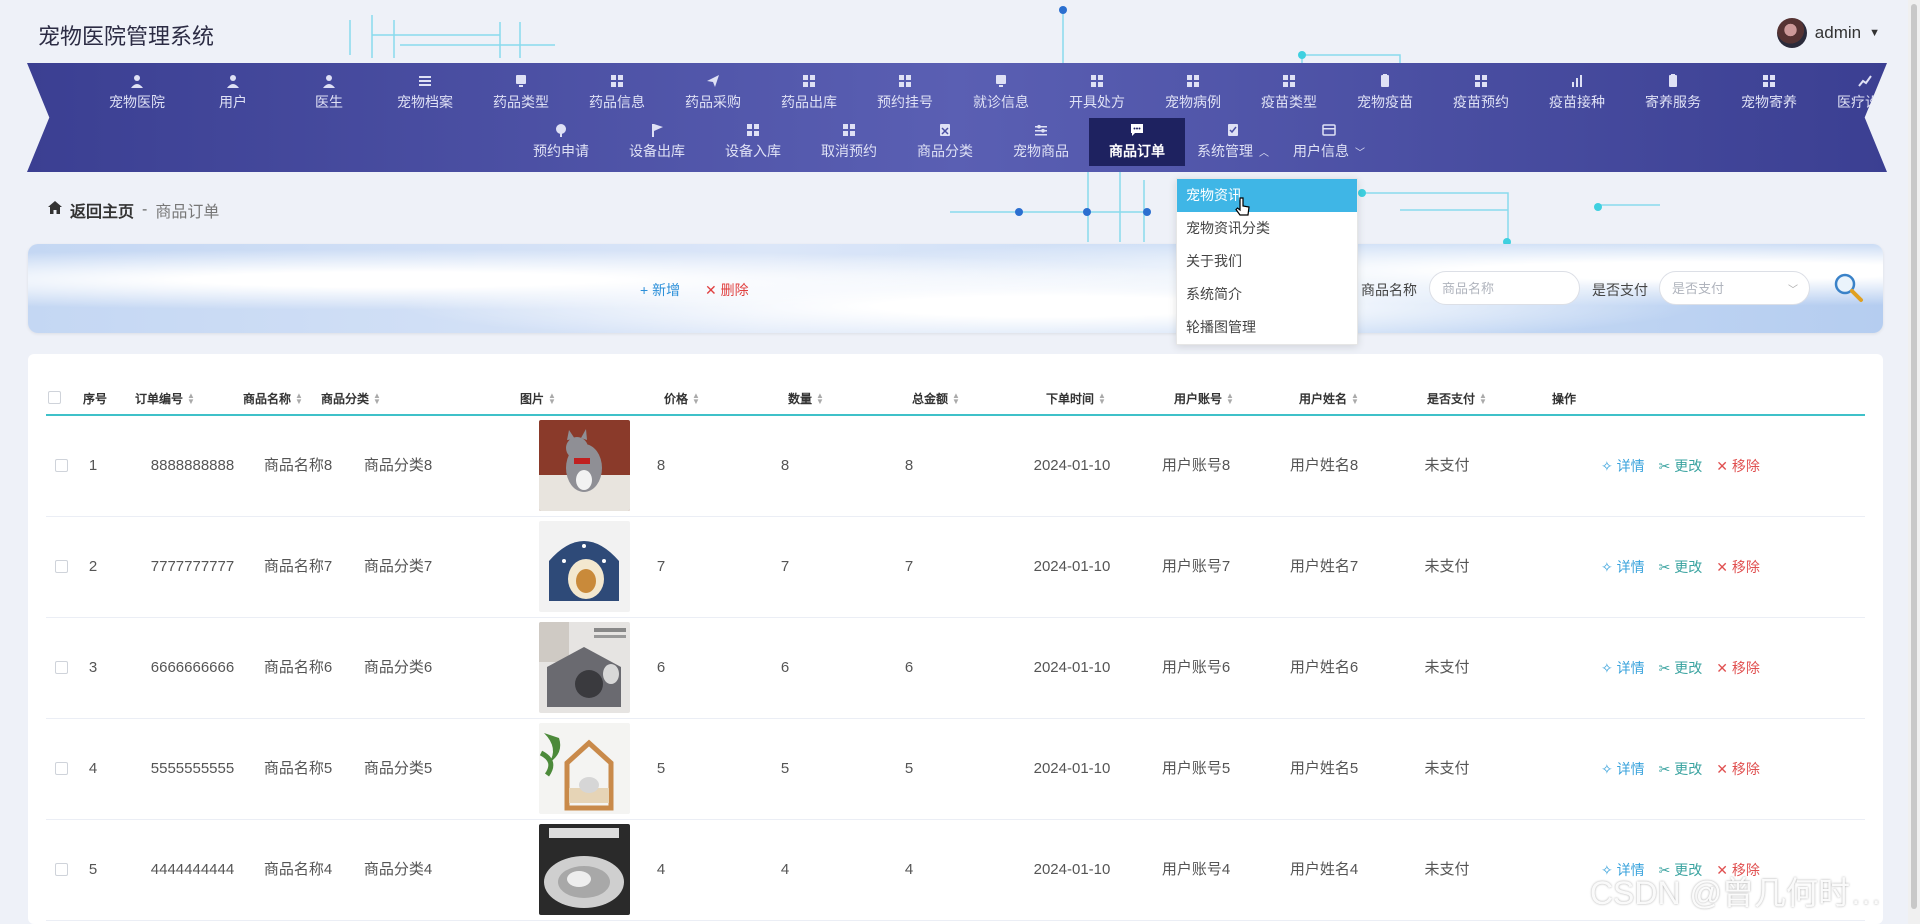  I want to click on breadcrumb: 返回主页 - 商品订单, so click(133, 210).